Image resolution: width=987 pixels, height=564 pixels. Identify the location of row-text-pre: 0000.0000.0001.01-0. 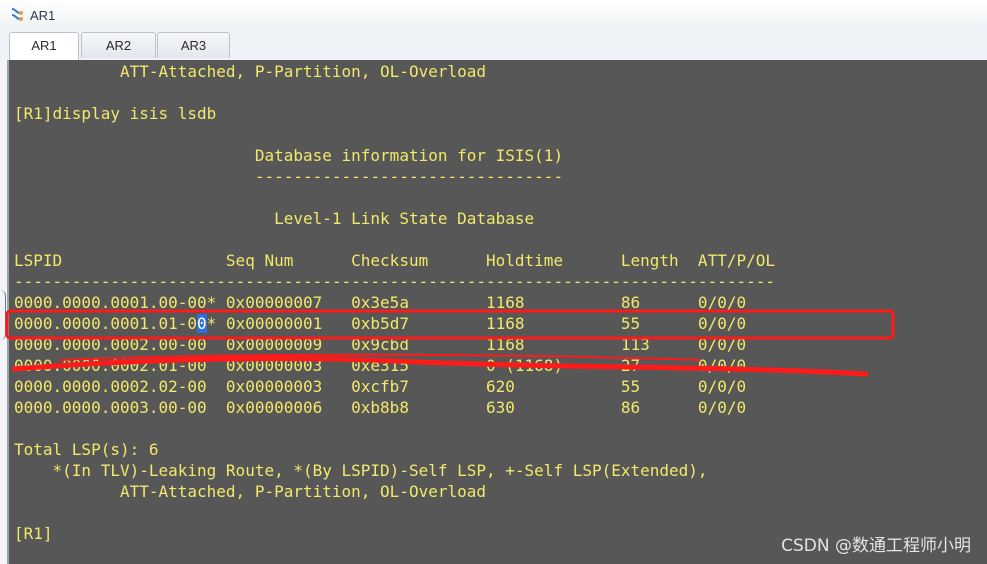
(106, 323).